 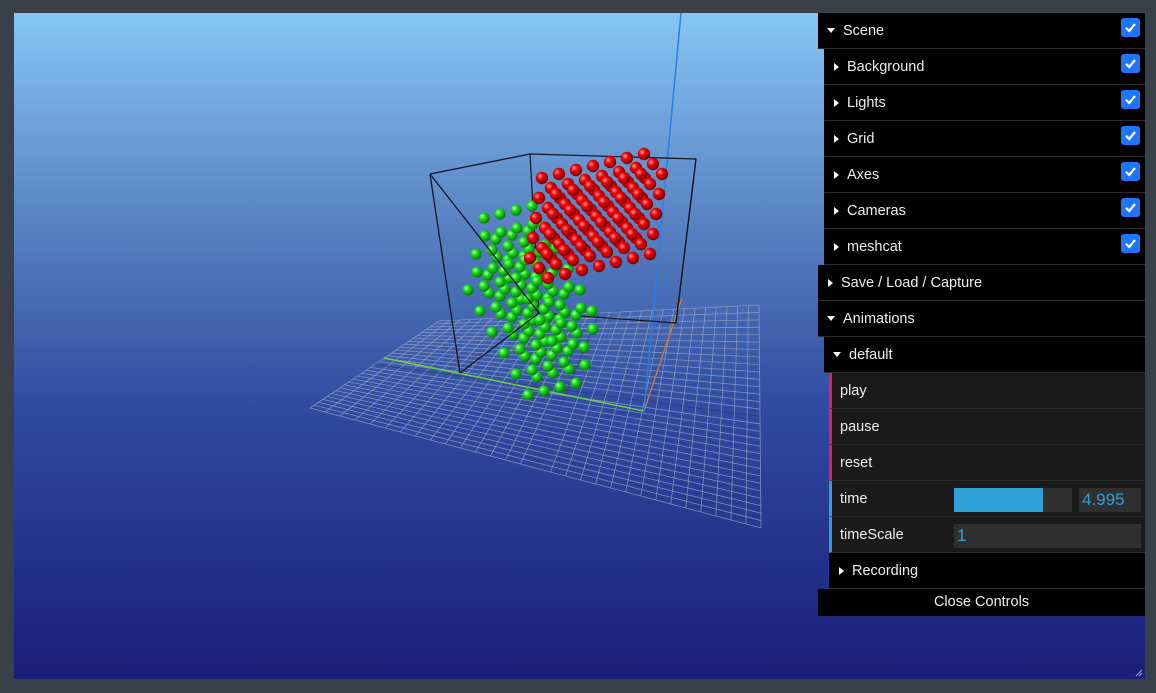 I want to click on grid-visible-checkbox, so click(x=1130, y=135).